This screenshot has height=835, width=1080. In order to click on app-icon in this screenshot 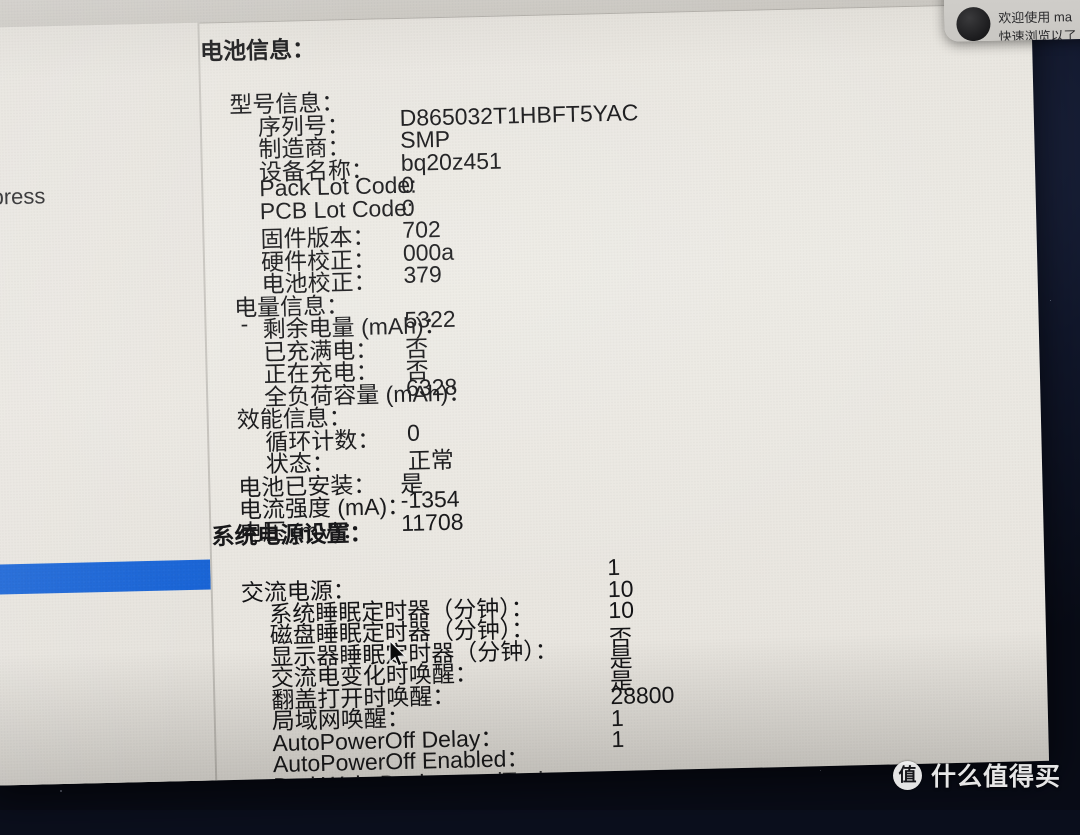, I will do `click(973, 24)`.